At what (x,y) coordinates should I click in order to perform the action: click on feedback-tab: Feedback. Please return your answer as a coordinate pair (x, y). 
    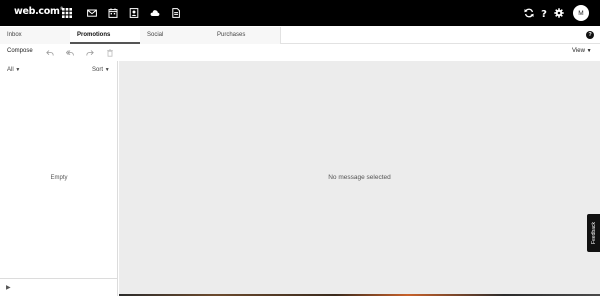
    Looking at the image, I should click on (593, 233).